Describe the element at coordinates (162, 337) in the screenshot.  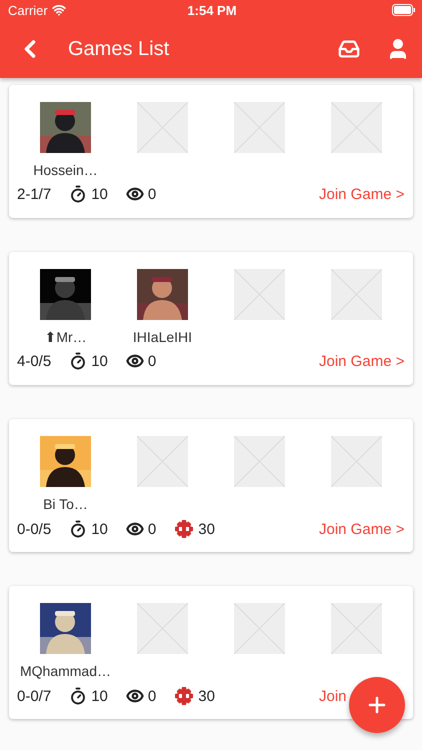
I see `player-name: IHIaLeIHI` at that location.